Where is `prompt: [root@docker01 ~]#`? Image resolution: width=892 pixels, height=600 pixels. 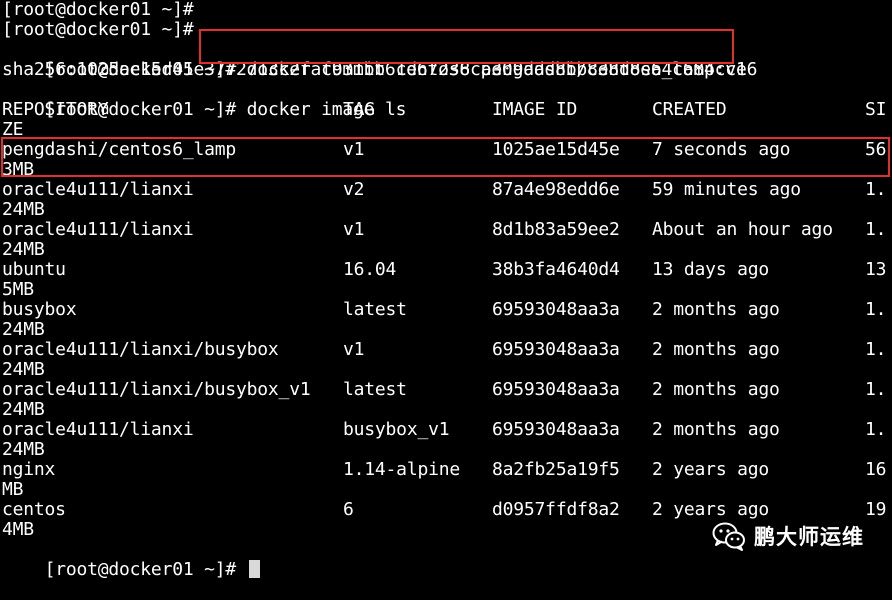
prompt: [root@docker01 ~]# is located at coordinates (140, 569).